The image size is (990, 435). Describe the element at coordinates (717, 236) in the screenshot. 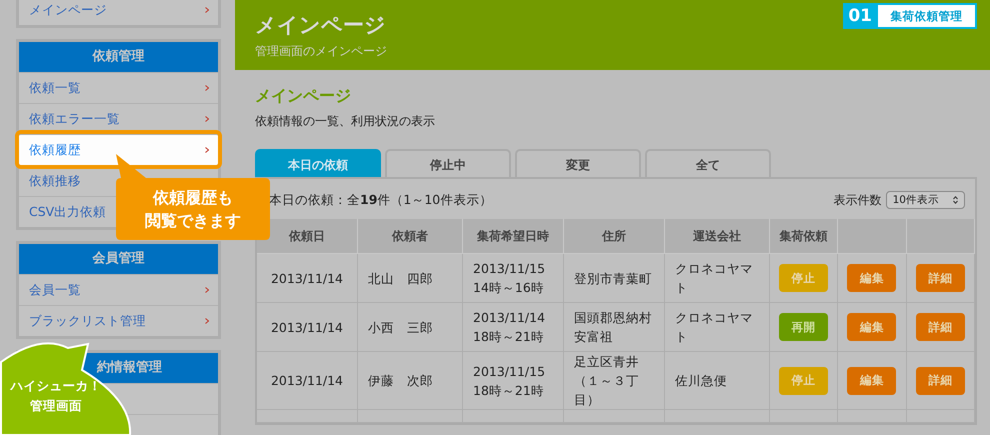

I see `column-header: 運送会社` at that location.